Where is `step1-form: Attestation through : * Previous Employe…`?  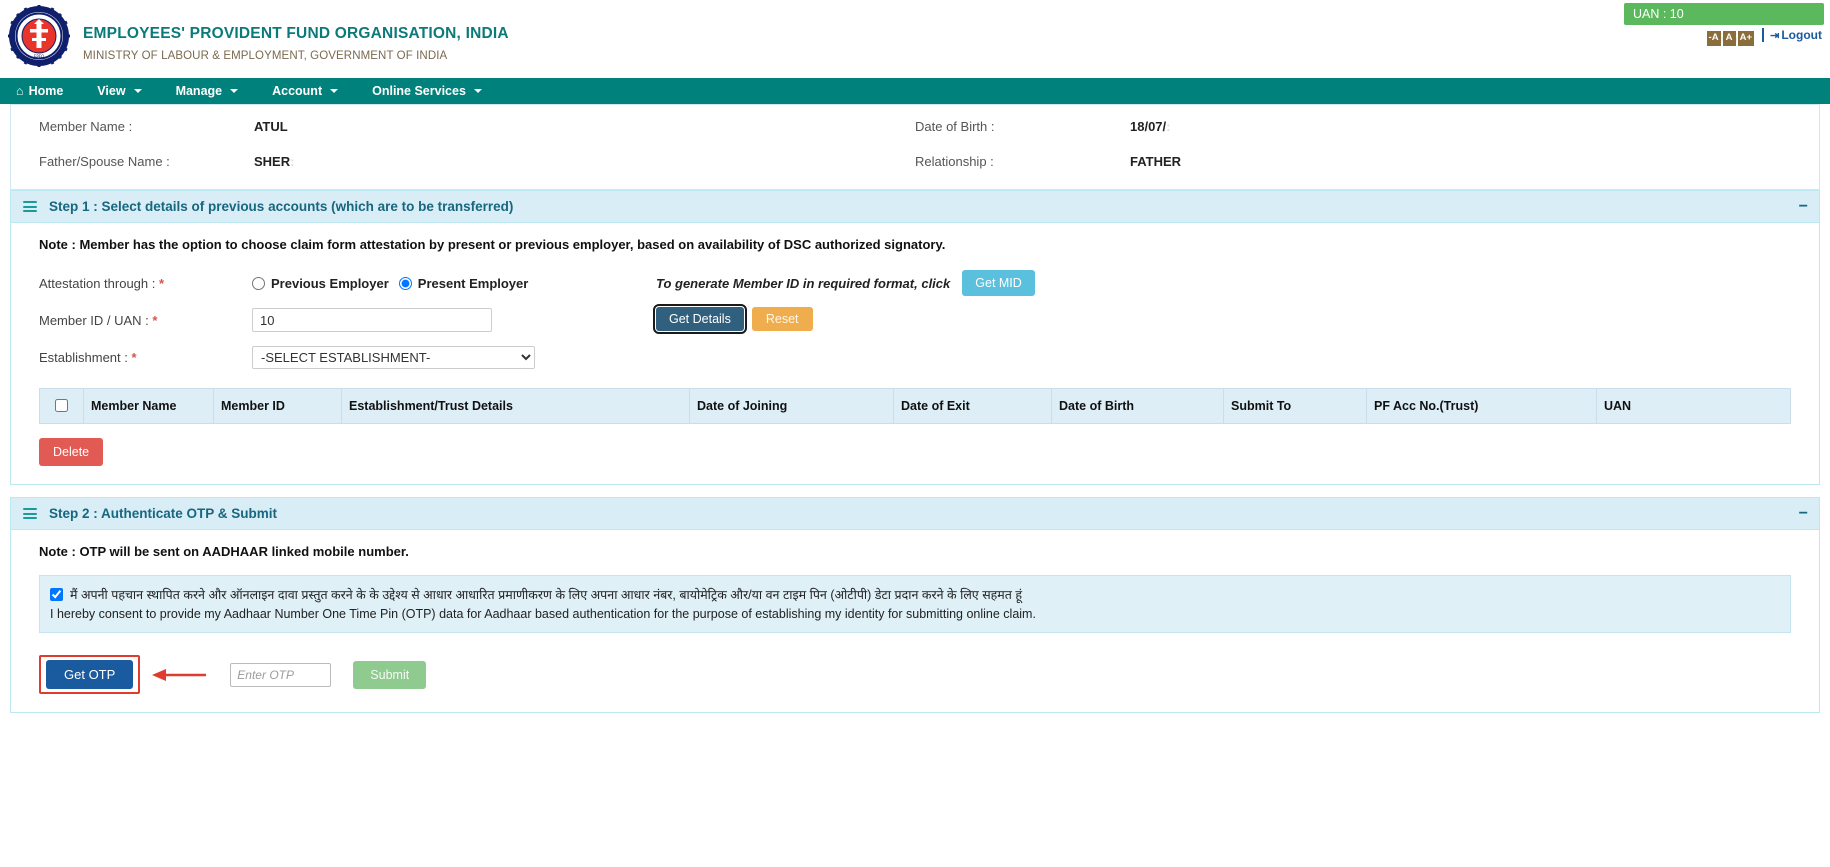
step1-form: Attestation through : * Previous Employe… is located at coordinates (915, 320).